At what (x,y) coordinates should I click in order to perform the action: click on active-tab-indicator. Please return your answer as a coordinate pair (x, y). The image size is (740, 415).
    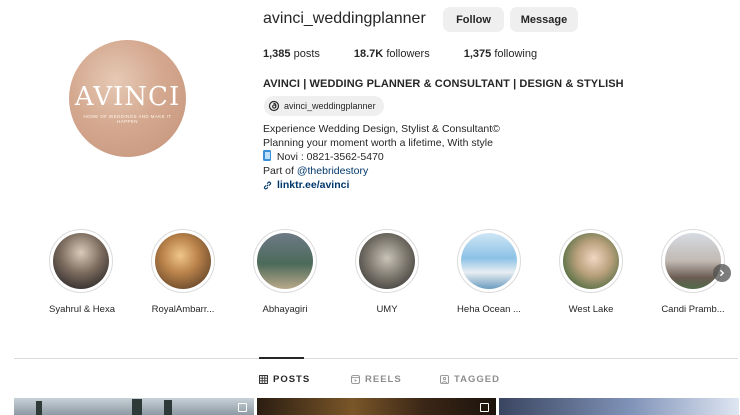
    Looking at the image, I should click on (281, 358).